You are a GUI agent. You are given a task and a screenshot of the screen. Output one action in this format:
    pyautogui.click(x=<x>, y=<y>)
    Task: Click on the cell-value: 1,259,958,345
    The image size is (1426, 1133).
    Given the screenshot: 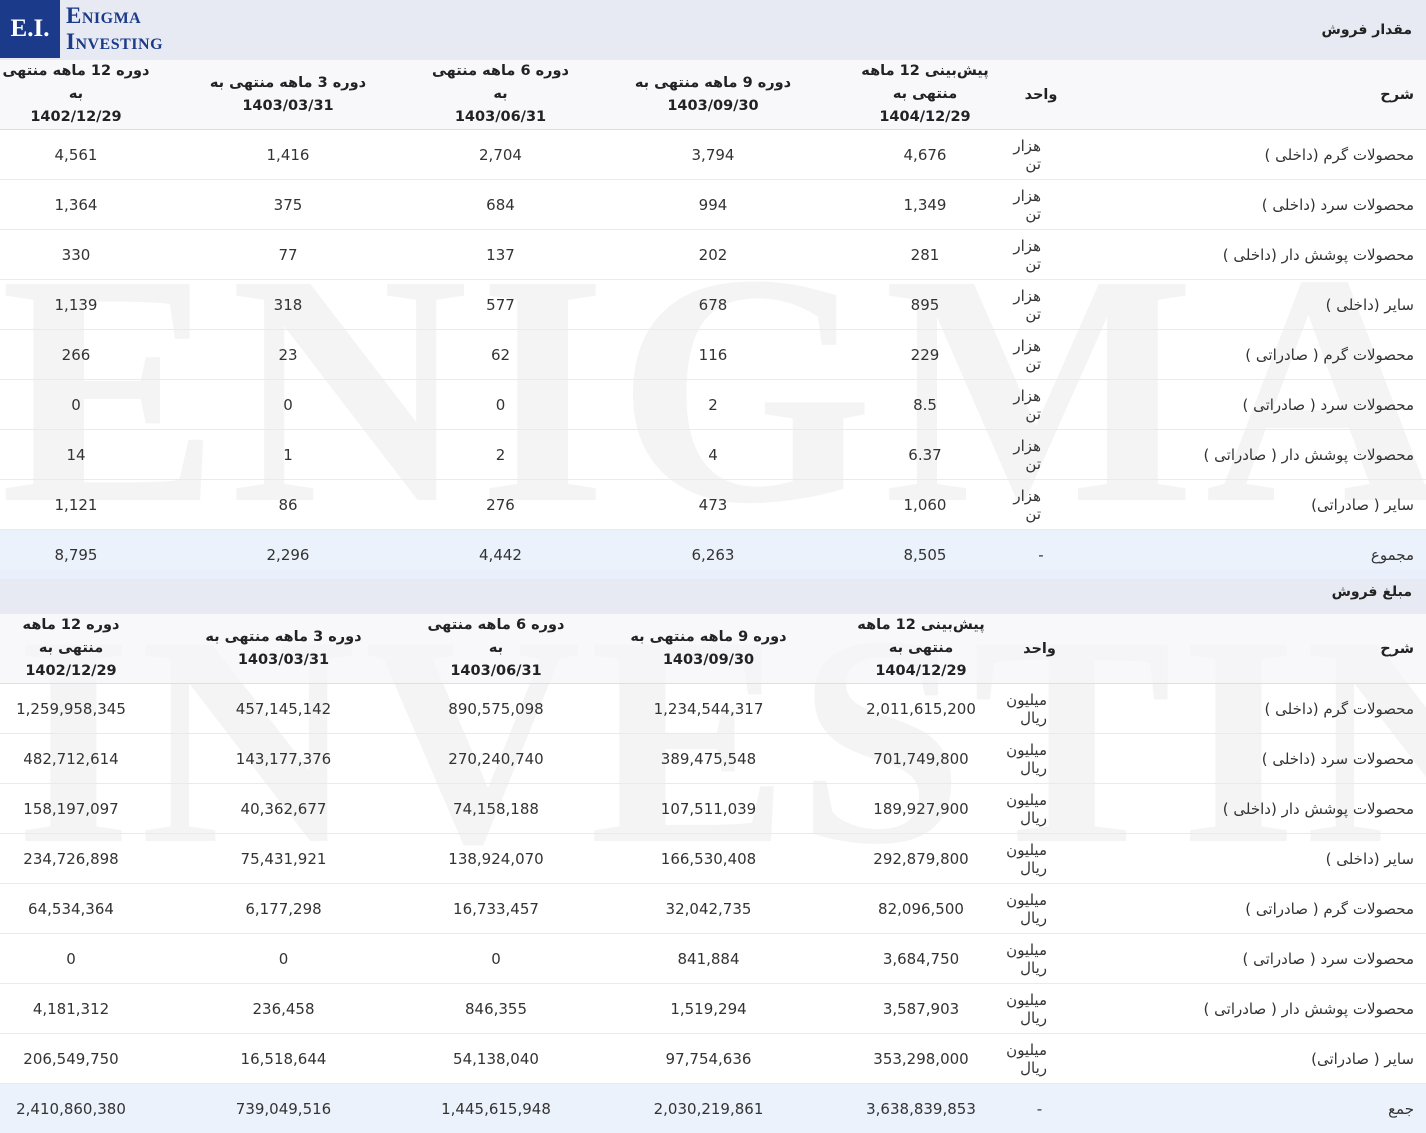 What is the action you would take?
    pyautogui.click(x=71, y=709)
    